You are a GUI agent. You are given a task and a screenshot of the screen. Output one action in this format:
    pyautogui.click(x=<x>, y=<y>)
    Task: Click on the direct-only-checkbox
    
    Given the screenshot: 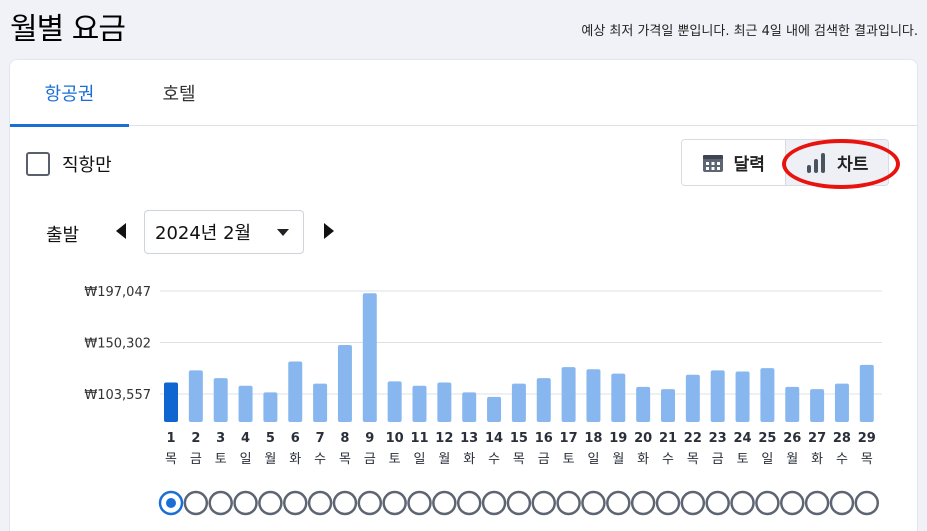 What is the action you would take?
    pyautogui.click(x=38, y=164)
    